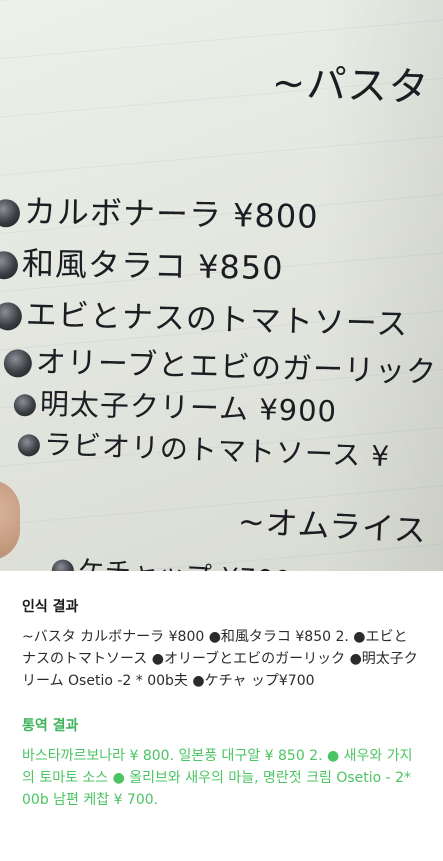 This screenshot has width=443, height=861. I want to click on menu-line-wafu-tarako: 和風タラコ ¥850, so click(142, 263).